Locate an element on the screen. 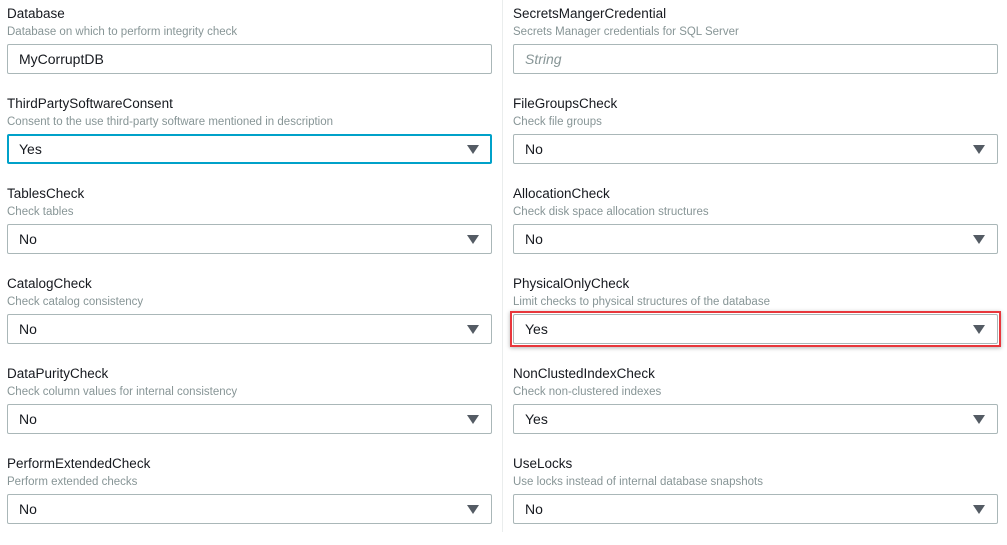  field-description: Check non-clustered indexes is located at coordinates (587, 392).